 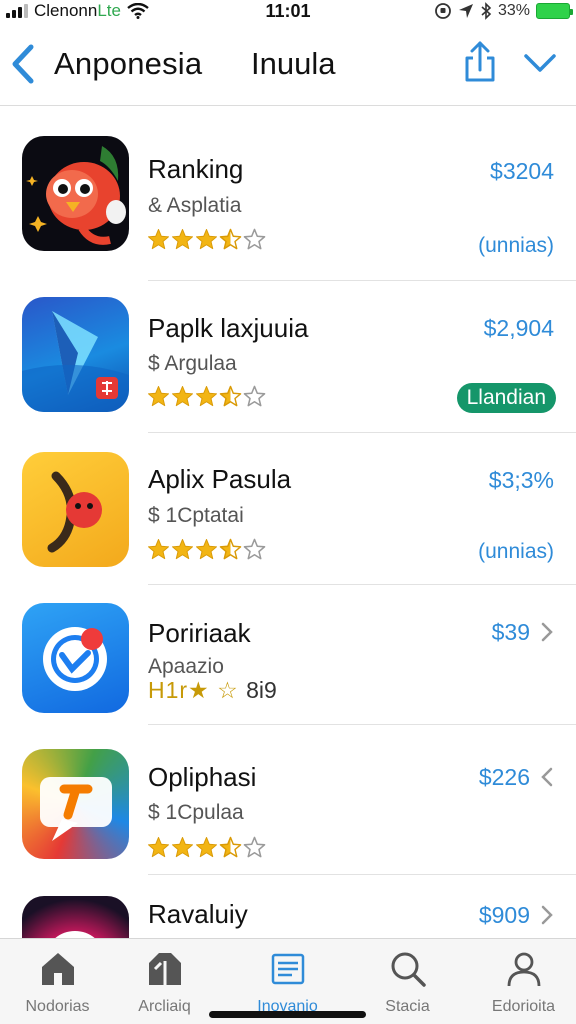 I want to click on clock-badge-icon, so click(x=75, y=659).